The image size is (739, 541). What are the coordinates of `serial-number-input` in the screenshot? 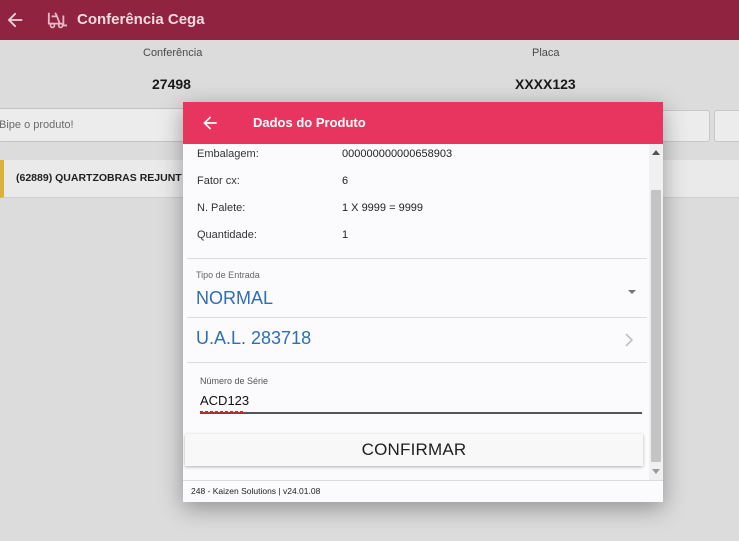 It's located at (421, 402).